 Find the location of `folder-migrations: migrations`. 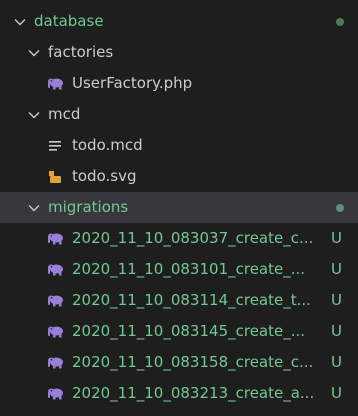

folder-migrations: migrations is located at coordinates (179, 207).